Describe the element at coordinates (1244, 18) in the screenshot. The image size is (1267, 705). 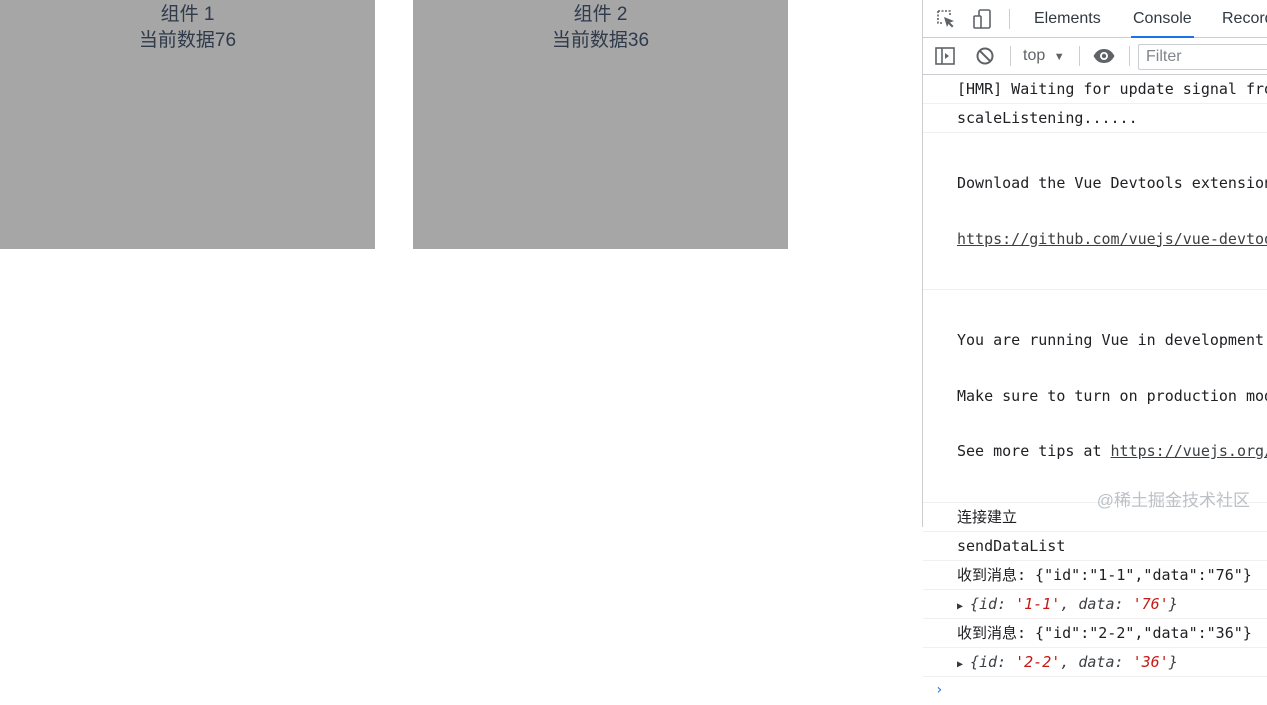
I see `tab-recorder: Record` at that location.